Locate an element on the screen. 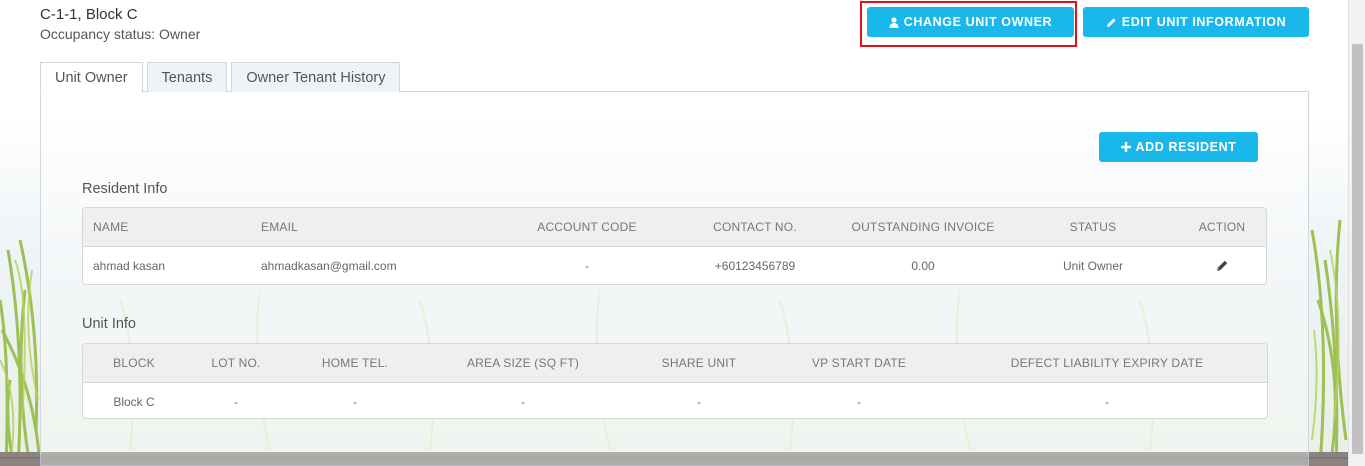 This screenshot has width=1365, height=466. column-header-vp-start-date: VP START DATE is located at coordinates (859, 363).